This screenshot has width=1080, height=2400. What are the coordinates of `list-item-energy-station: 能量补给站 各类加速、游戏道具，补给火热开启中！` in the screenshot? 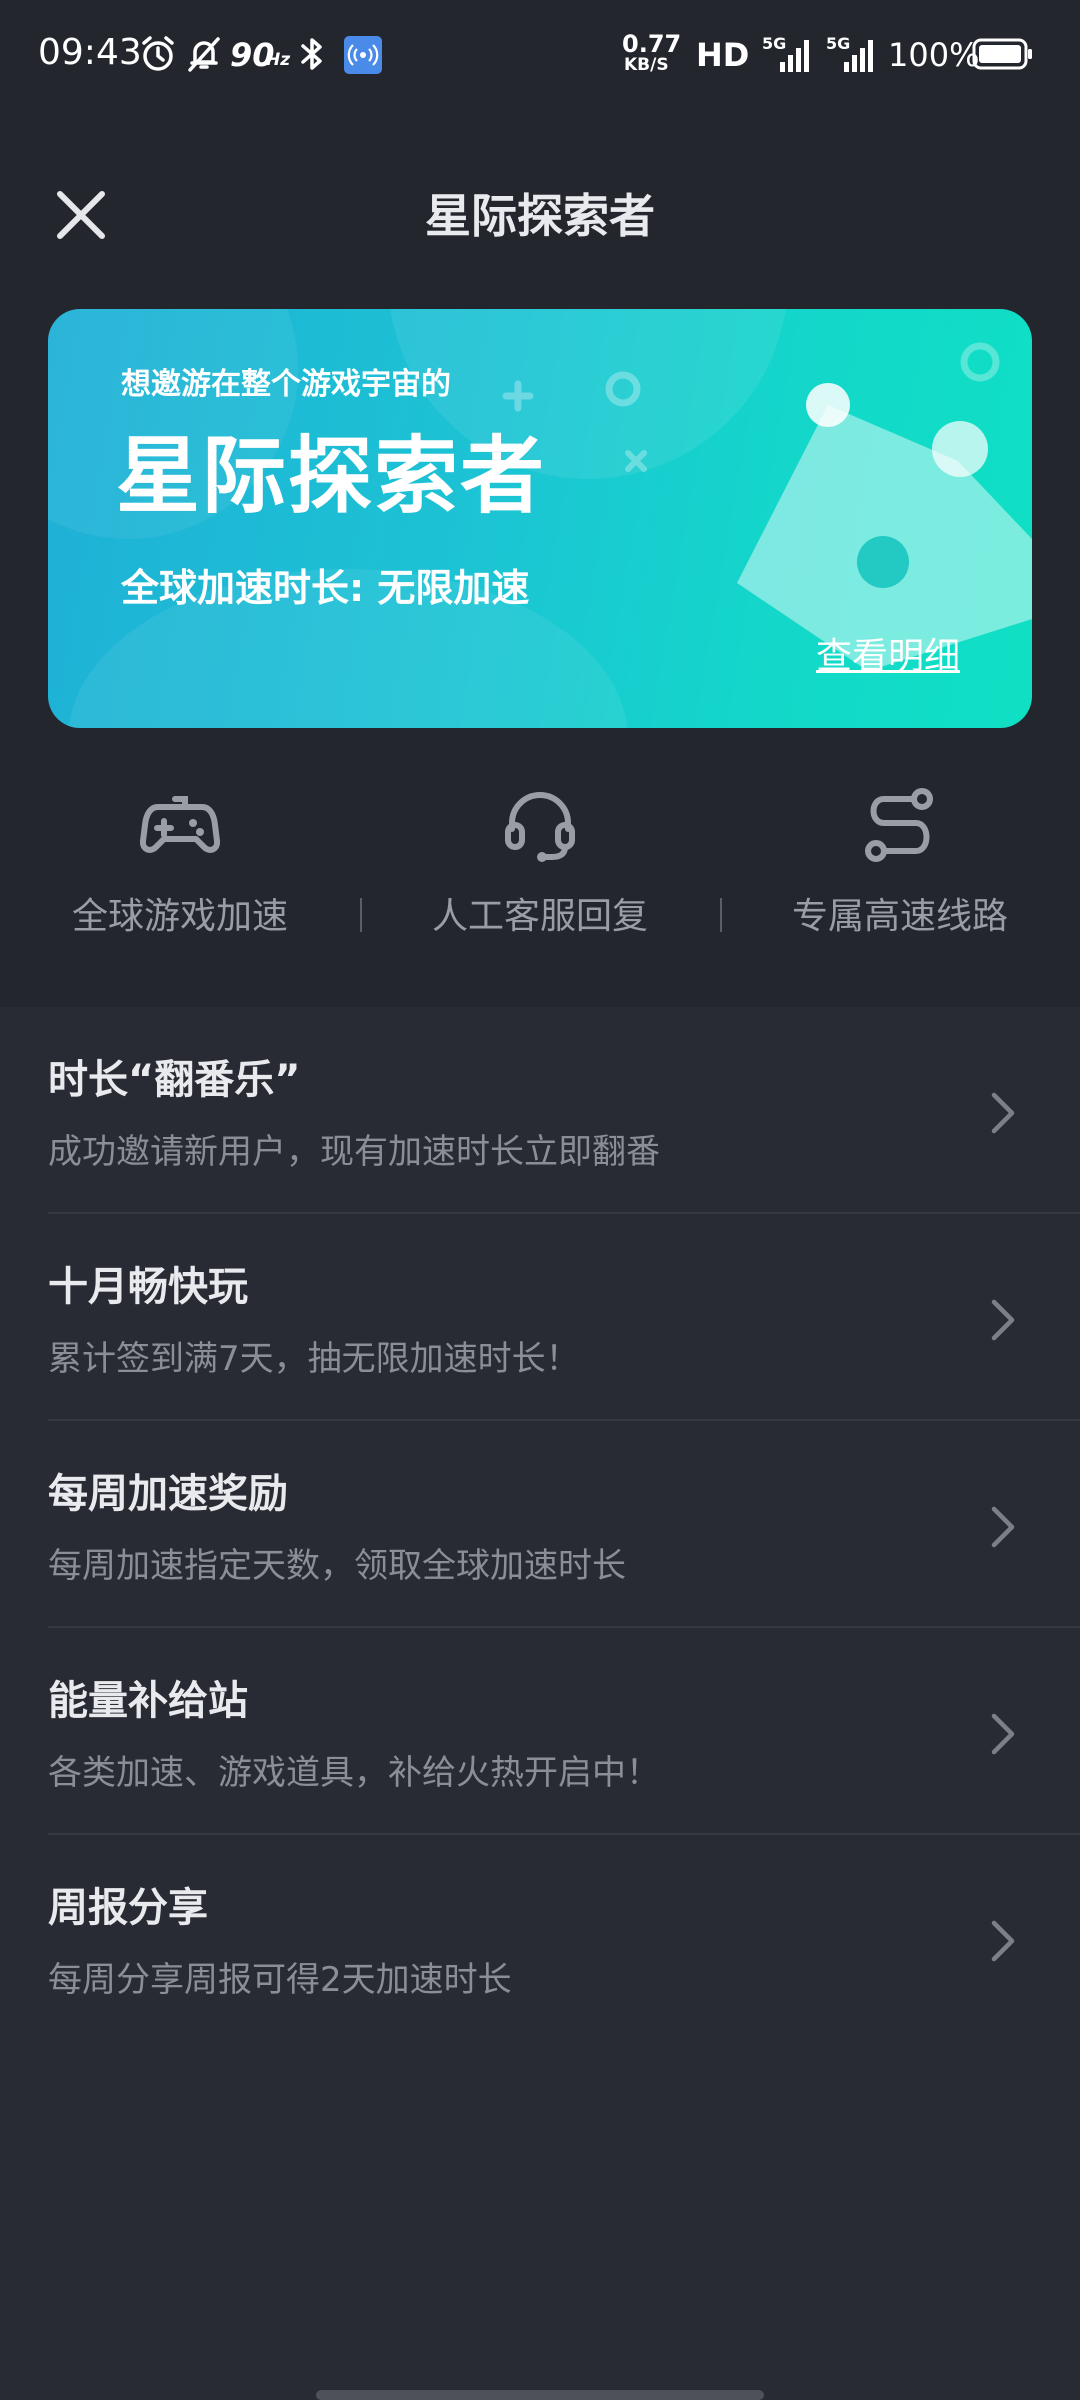 It's located at (540, 1731).